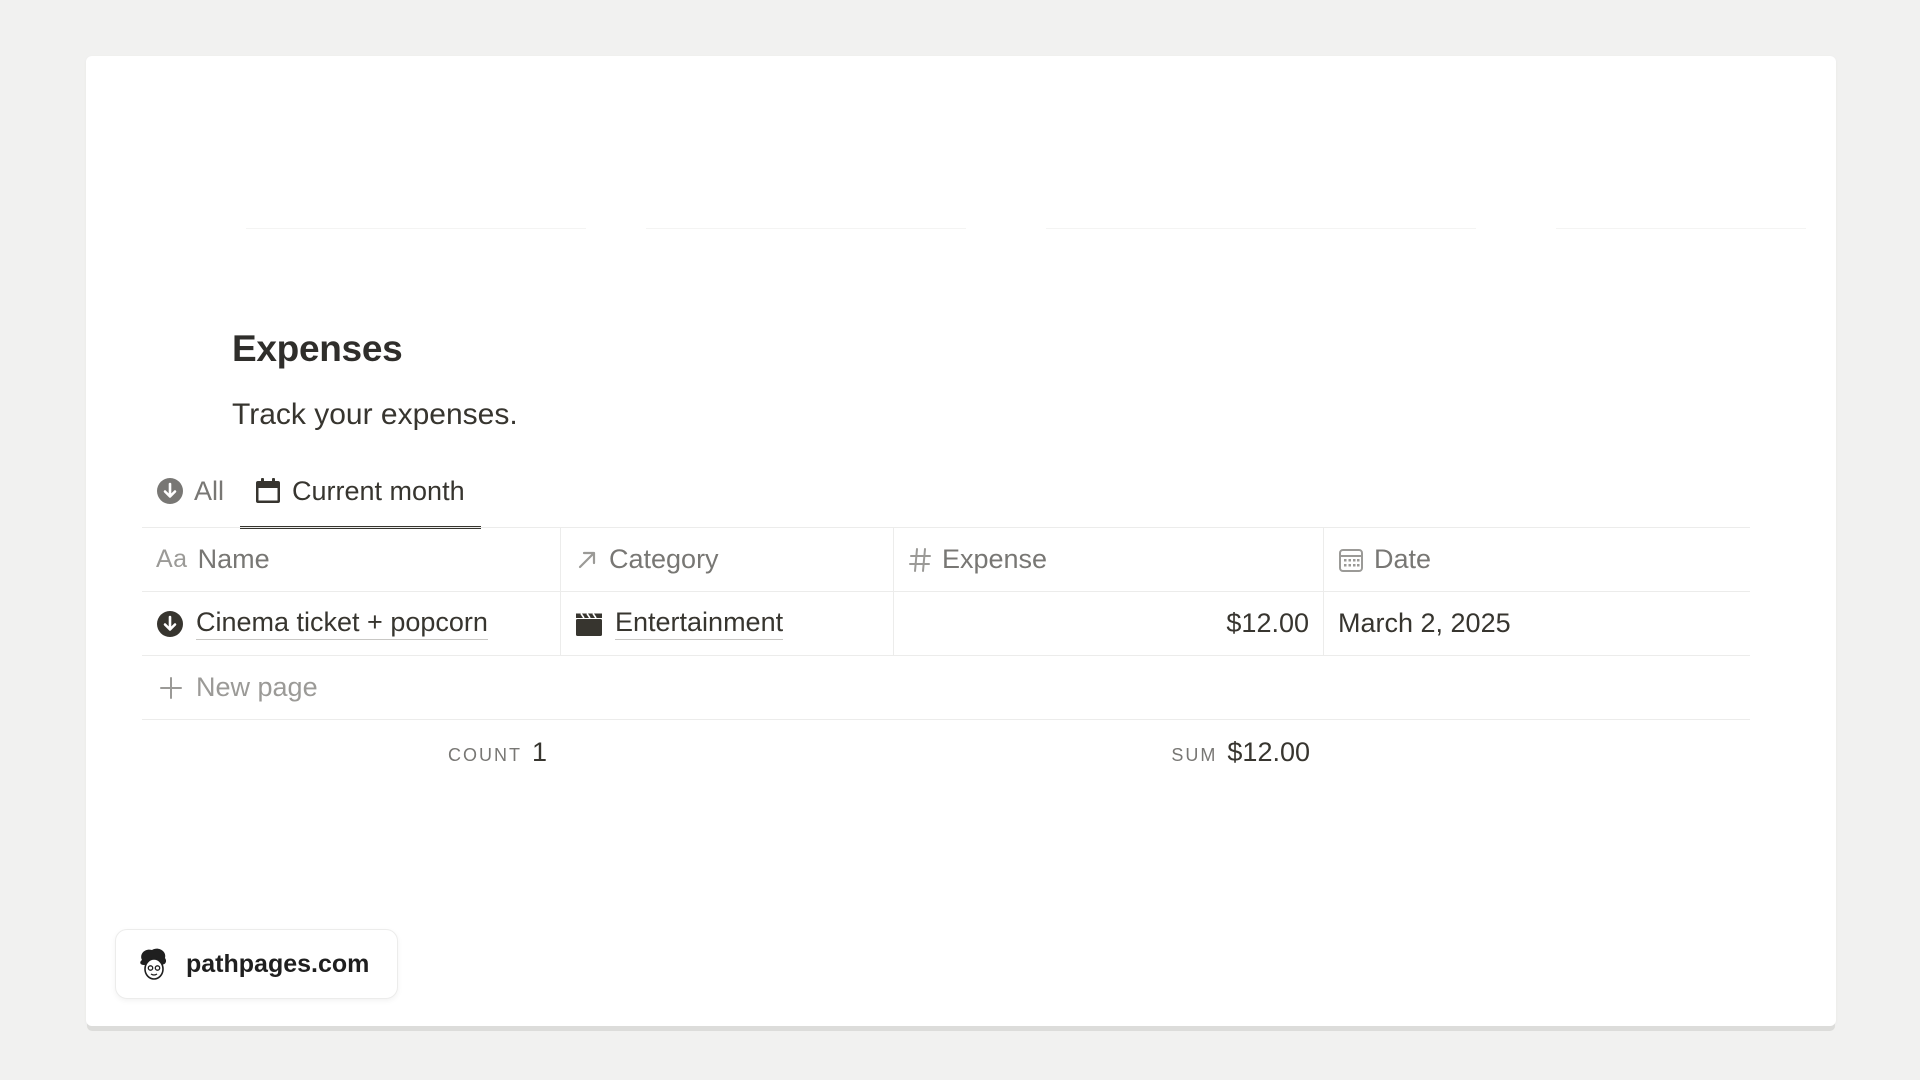 This screenshot has width=1920, height=1080. Describe the element at coordinates (1351, 560) in the screenshot. I see `calendar-grid-icon` at that location.